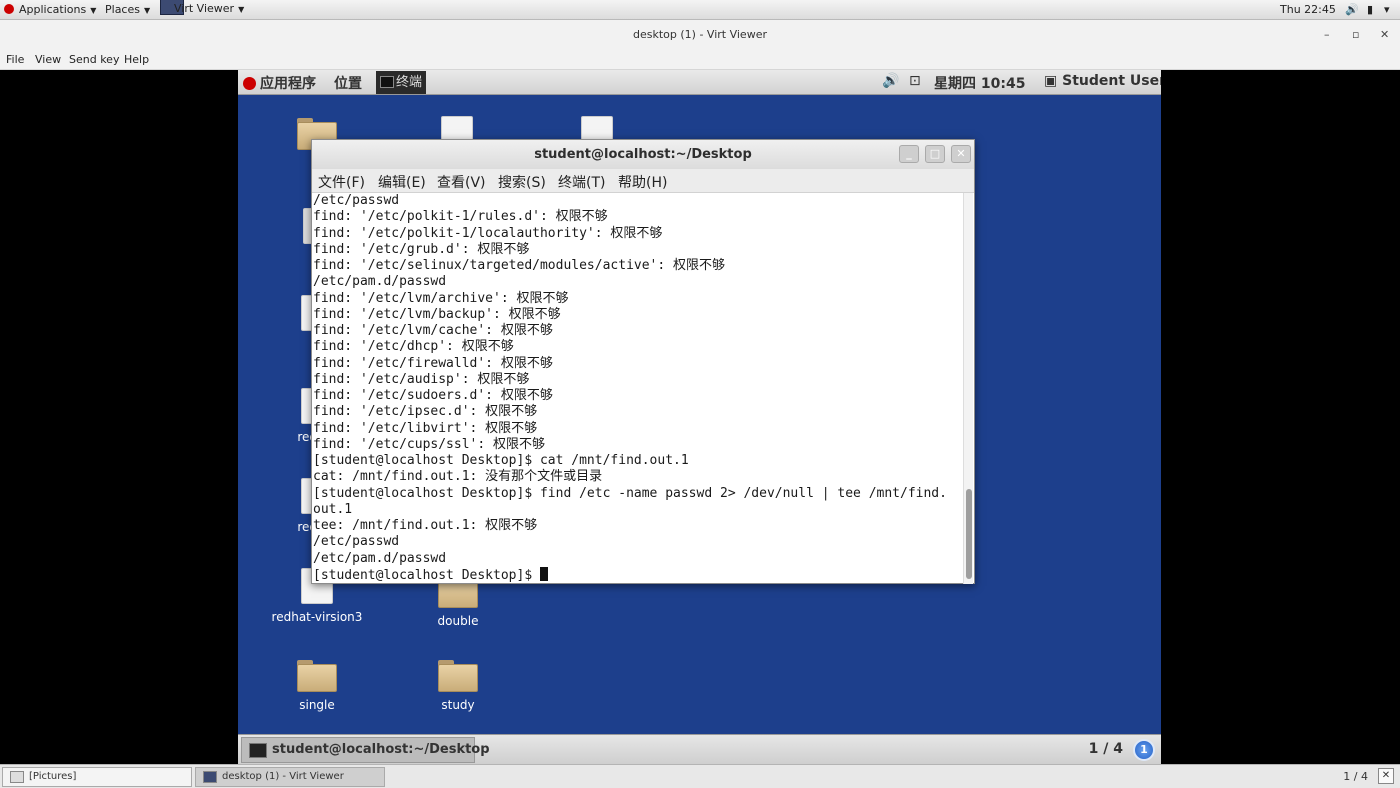 This screenshot has height=788, width=1400. I want to click on terminal-menubar: 文件(F) 编辑(E) 查看(V) 搜索(S) 终端(T) 帮助(H), so click(643, 181).